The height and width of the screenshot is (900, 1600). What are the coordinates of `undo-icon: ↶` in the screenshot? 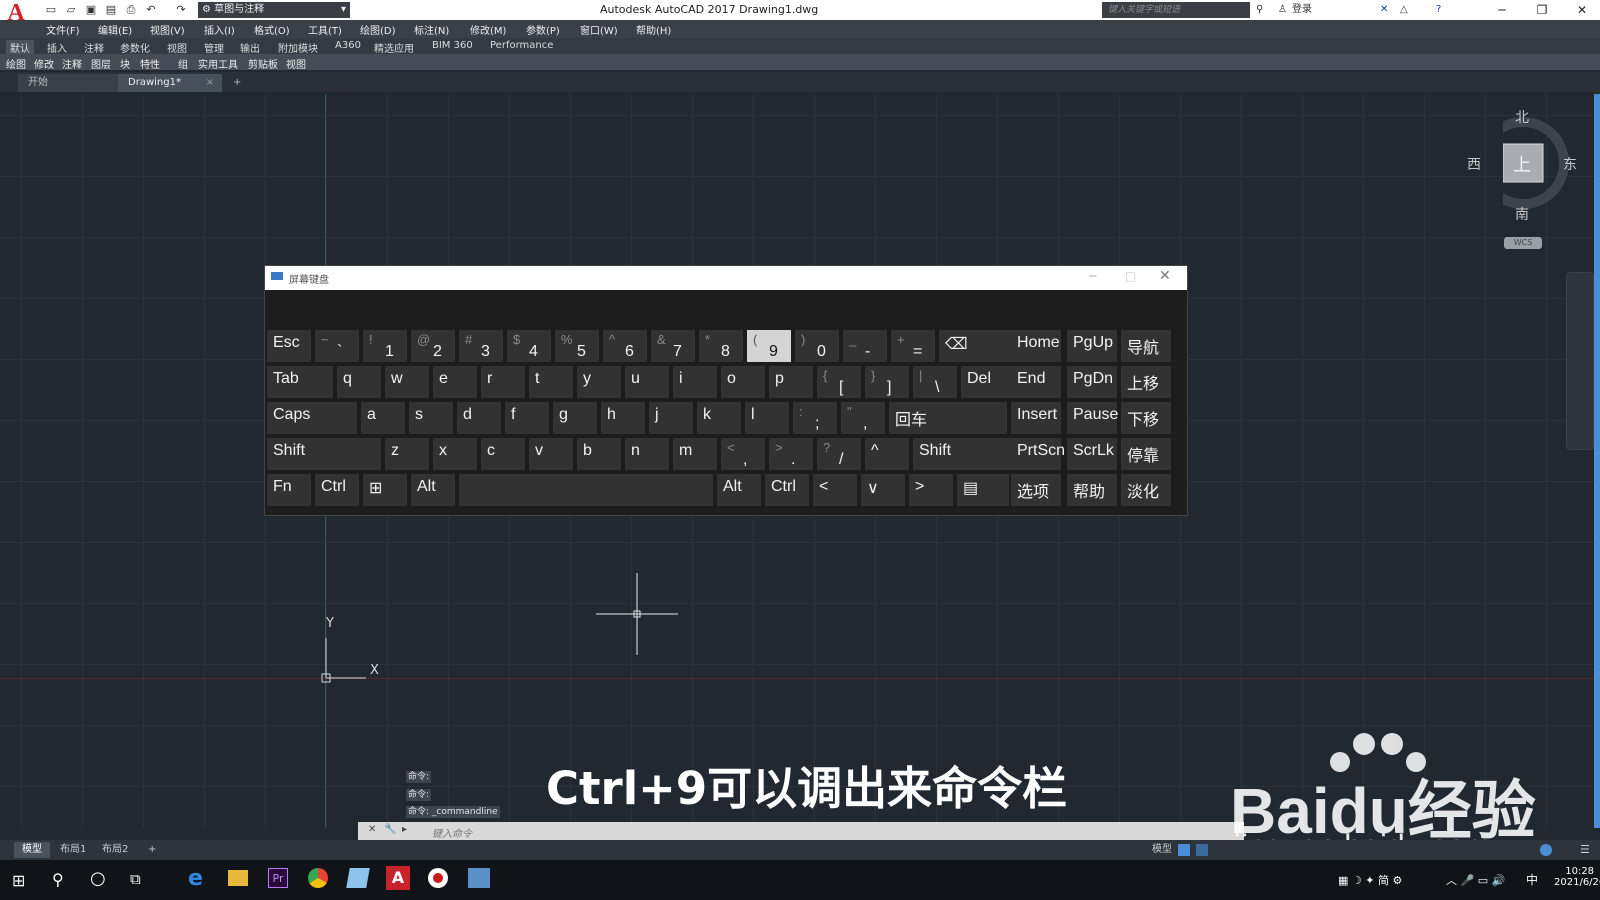 It's located at (151, 10).